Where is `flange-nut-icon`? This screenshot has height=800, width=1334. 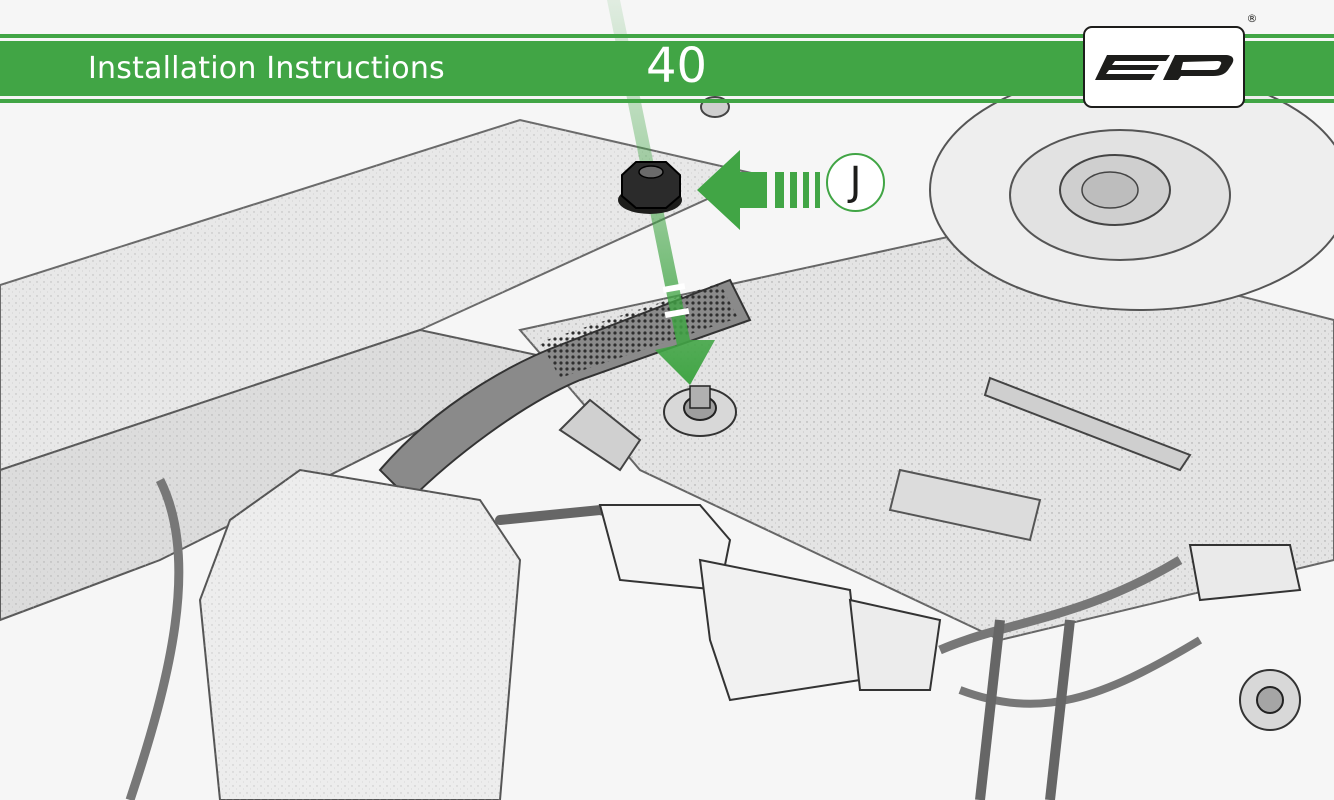 flange-nut-icon is located at coordinates (650, 187).